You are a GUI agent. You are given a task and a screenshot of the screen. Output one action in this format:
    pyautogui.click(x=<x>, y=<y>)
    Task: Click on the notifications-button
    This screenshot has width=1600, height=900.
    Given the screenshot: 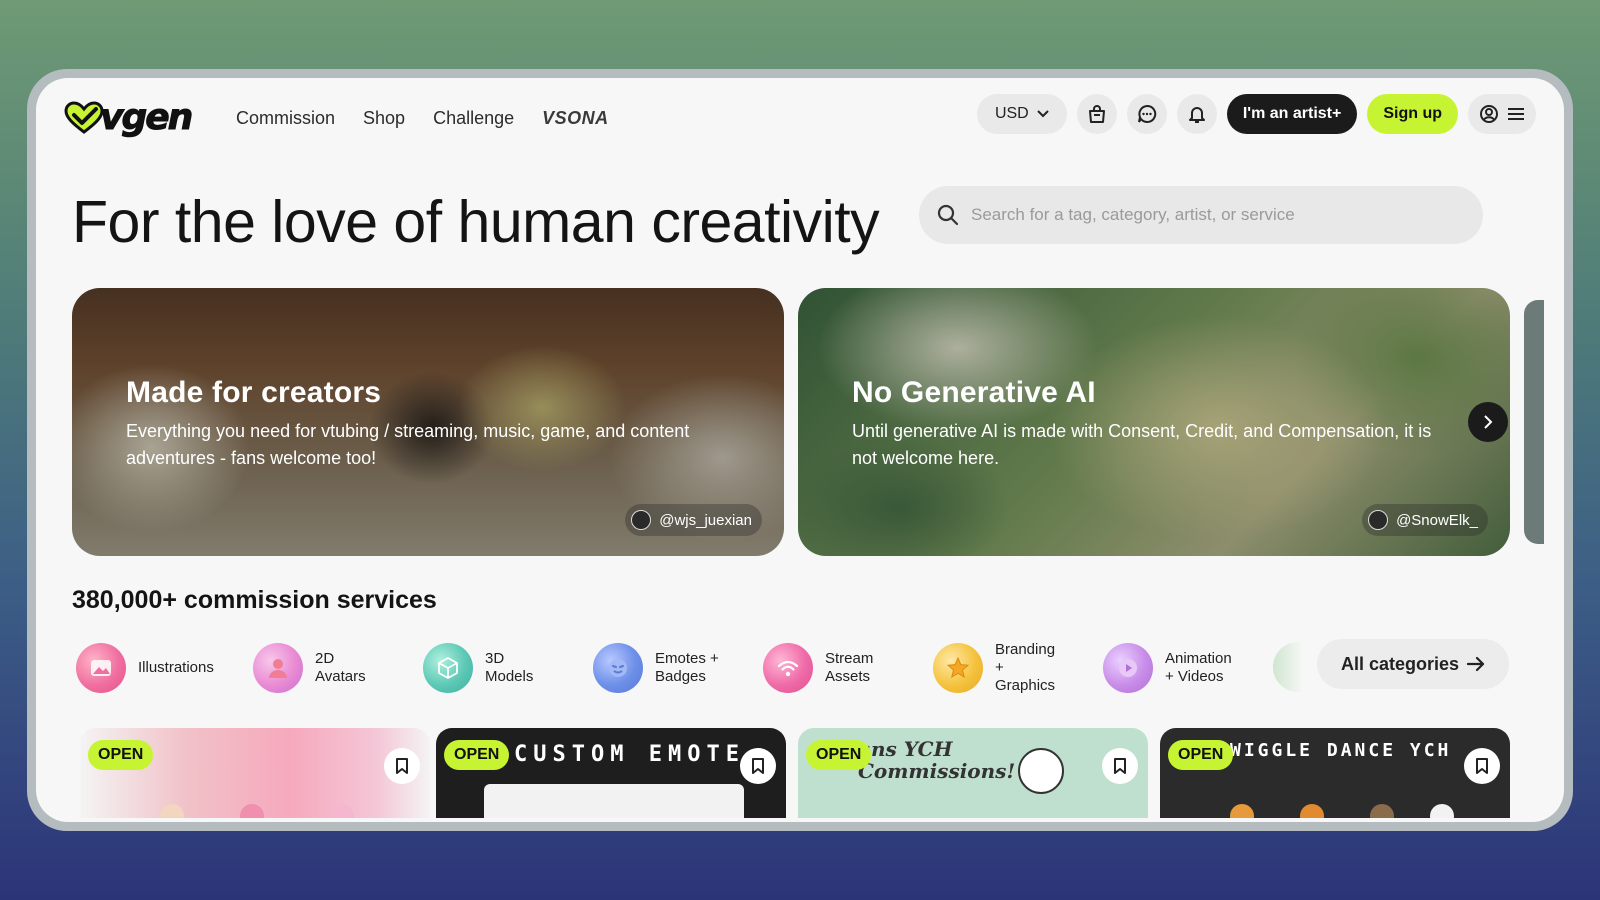 What is the action you would take?
    pyautogui.click(x=1196, y=114)
    